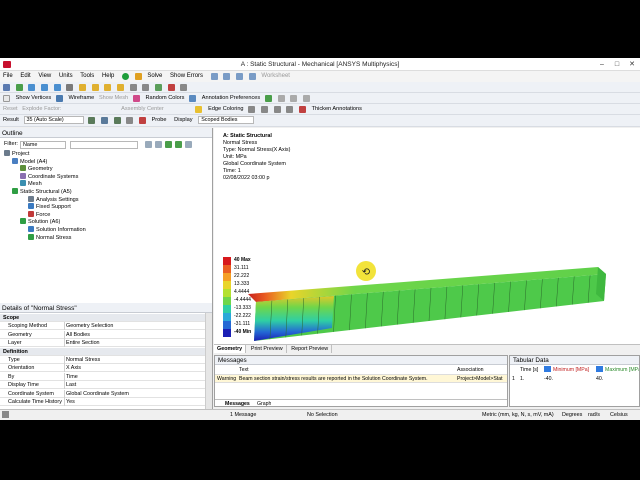 The width and height of the screenshot is (640, 480). Describe the element at coordinates (102, 334) in the screenshot. I see `details-row: Geometry All Bodies` at that location.